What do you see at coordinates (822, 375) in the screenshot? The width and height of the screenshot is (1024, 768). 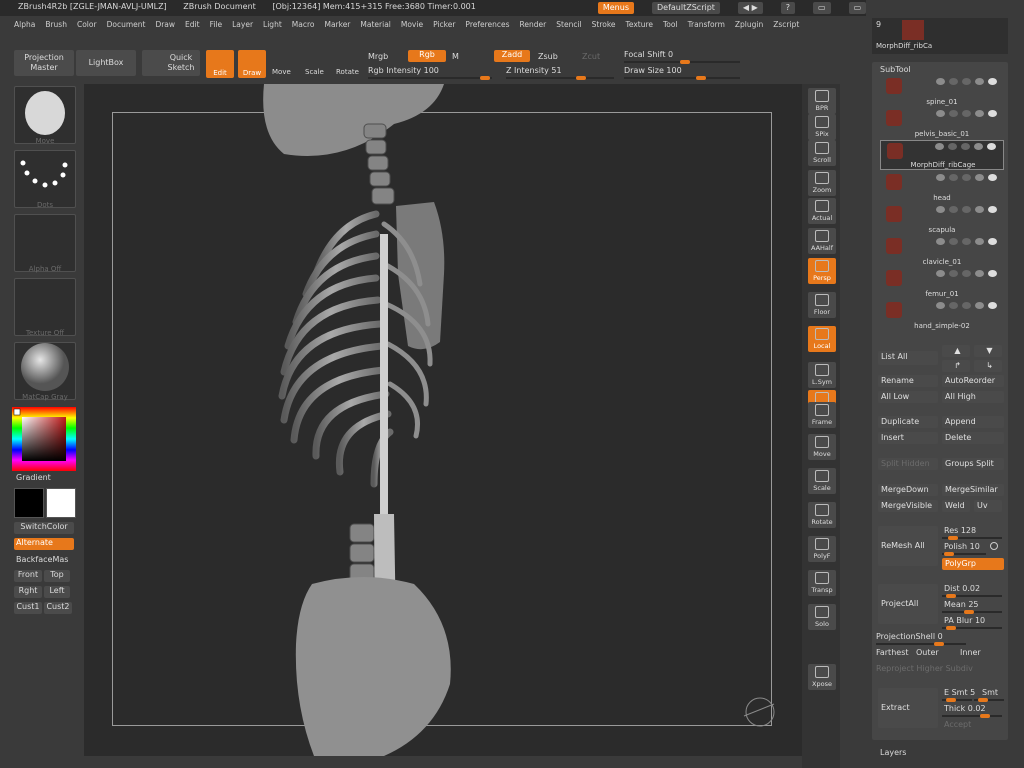 I see `shelf-lsym-button: L.Sym` at bounding box center [822, 375].